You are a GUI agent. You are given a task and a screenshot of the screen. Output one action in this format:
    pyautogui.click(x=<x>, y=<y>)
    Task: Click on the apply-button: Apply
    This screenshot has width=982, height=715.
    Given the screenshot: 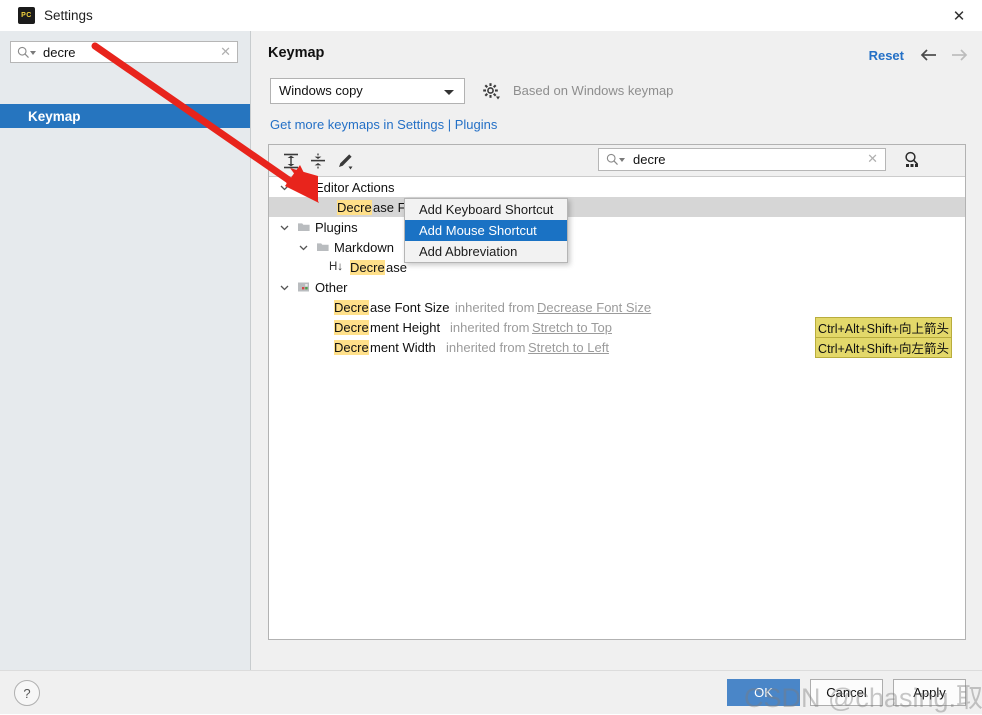 What is the action you would take?
    pyautogui.click(x=929, y=692)
    